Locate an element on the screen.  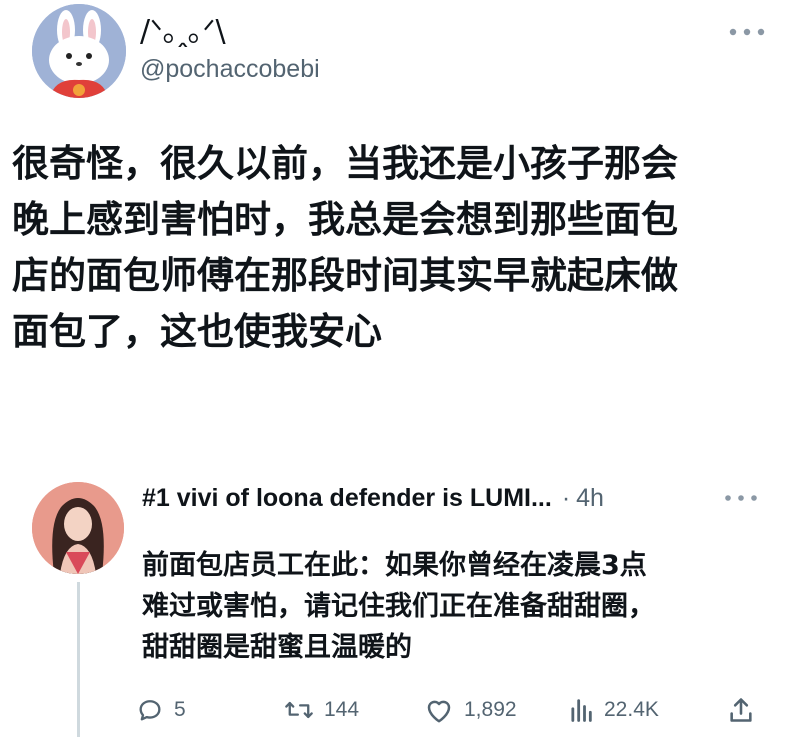
reply-text-line: 甜甜圈是甜蜜且温暖的 is located at coordinates (277, 647).